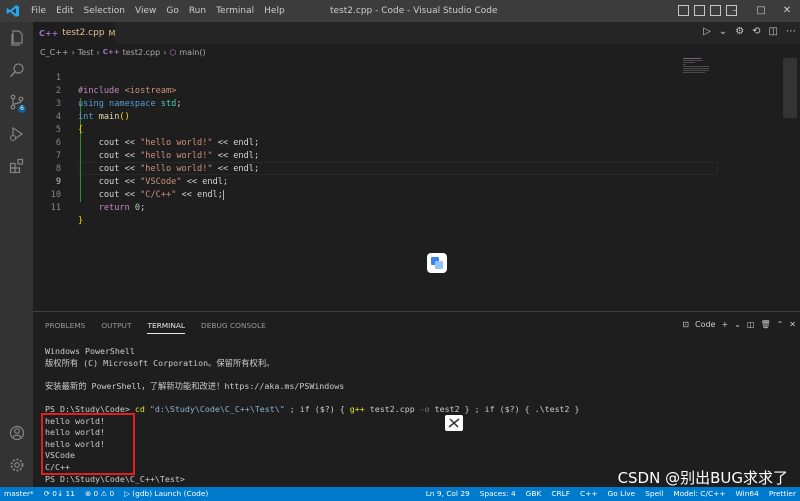 The height and width of the screenshot is (501, 800). What do you see at coordinates (173, 52) in the screenshot?
I see `symbol-method-icon: ⬡` at bounding box center [173, 52].